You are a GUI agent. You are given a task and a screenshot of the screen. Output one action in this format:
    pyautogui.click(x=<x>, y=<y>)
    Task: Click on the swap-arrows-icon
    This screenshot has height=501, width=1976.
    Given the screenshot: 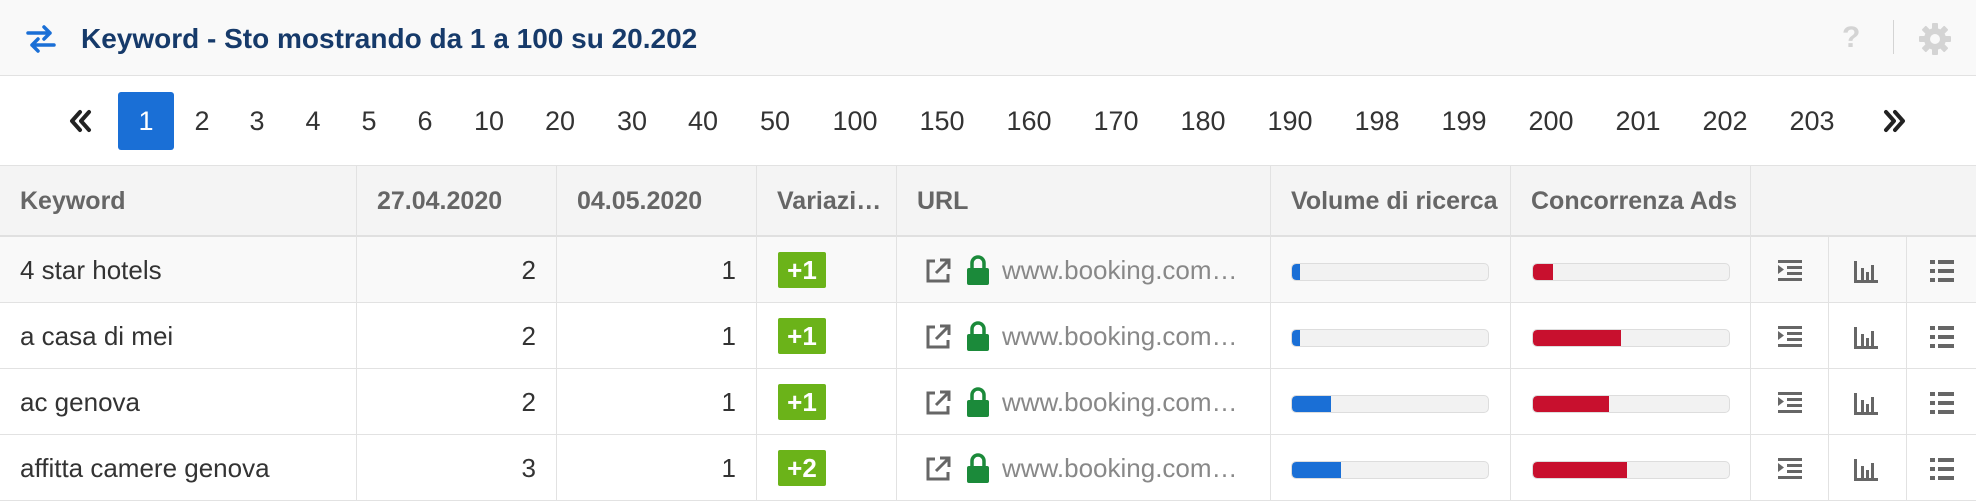 What is the action you would take?
    pyautogui.click(x=41, y=39)
    